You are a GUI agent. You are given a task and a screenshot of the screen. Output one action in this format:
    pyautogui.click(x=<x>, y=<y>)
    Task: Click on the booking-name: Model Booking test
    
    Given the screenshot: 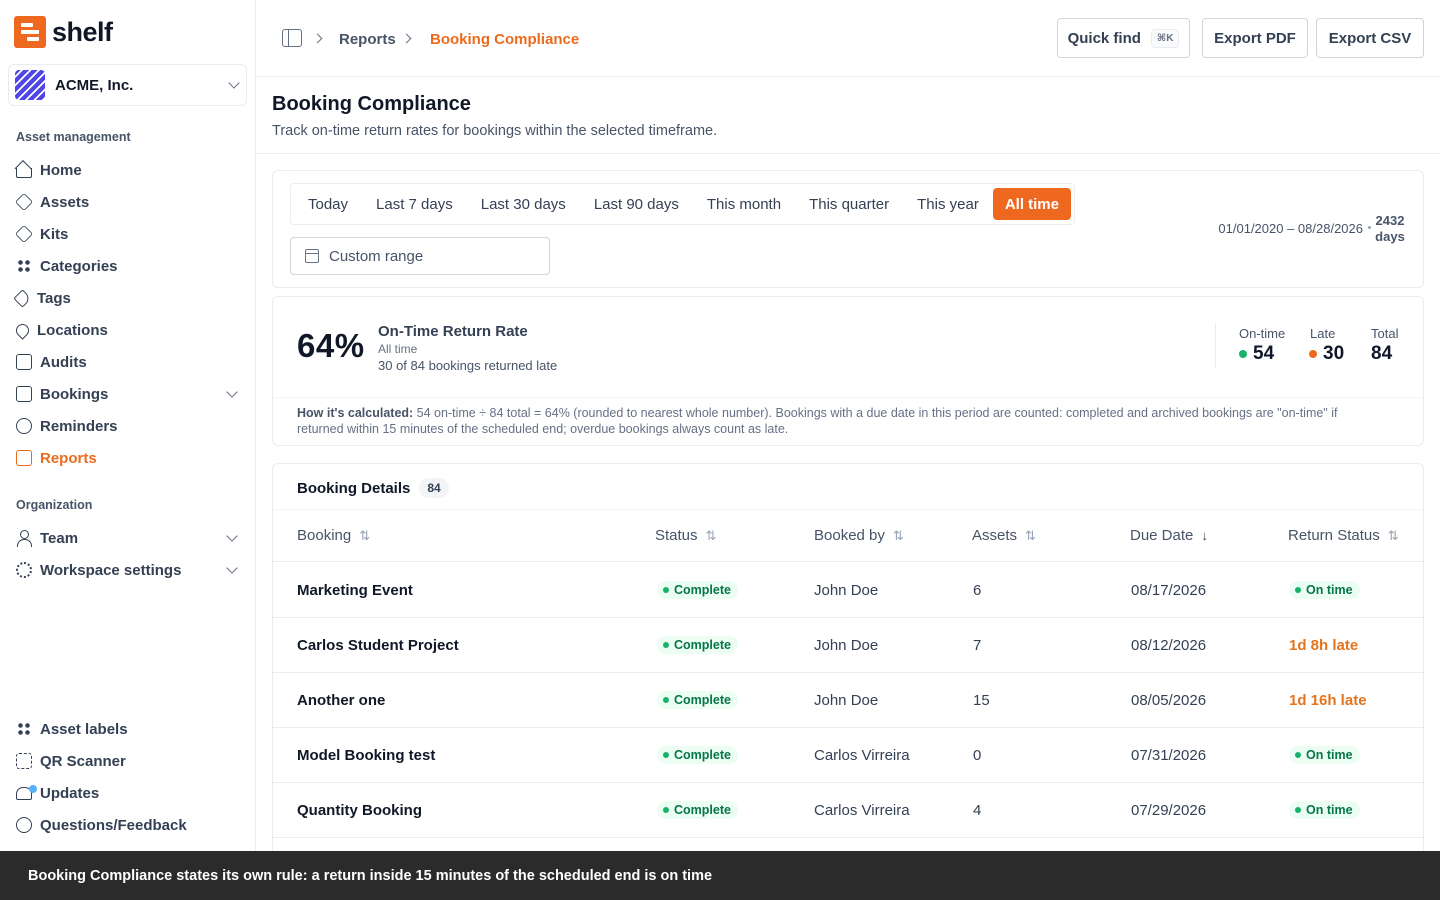 What is the action you would take?
    pyautogui.click(x=366, y=755)
    